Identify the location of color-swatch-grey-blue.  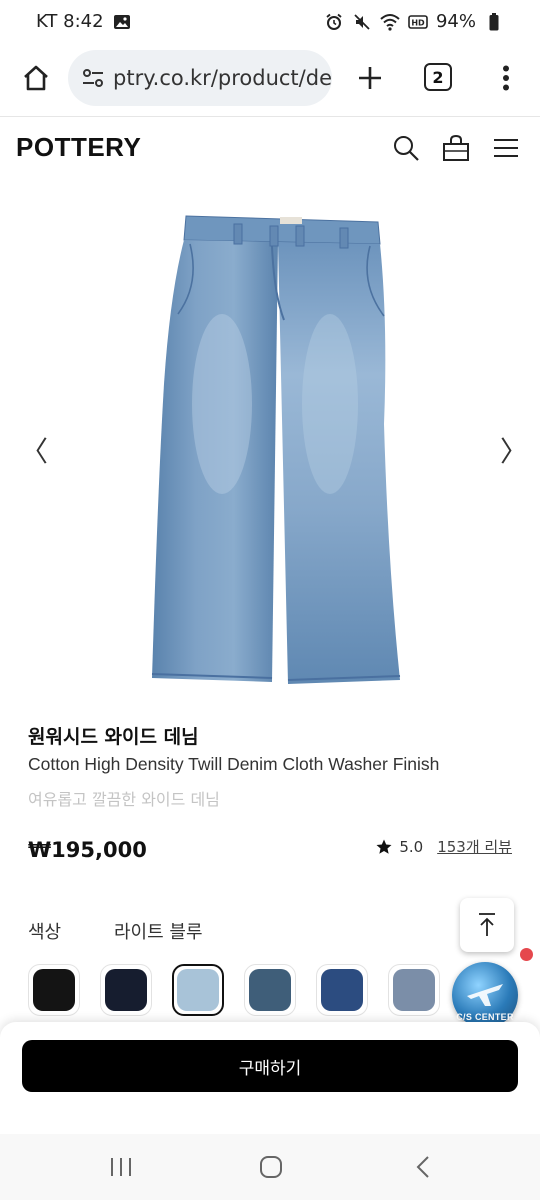
(414, 990).